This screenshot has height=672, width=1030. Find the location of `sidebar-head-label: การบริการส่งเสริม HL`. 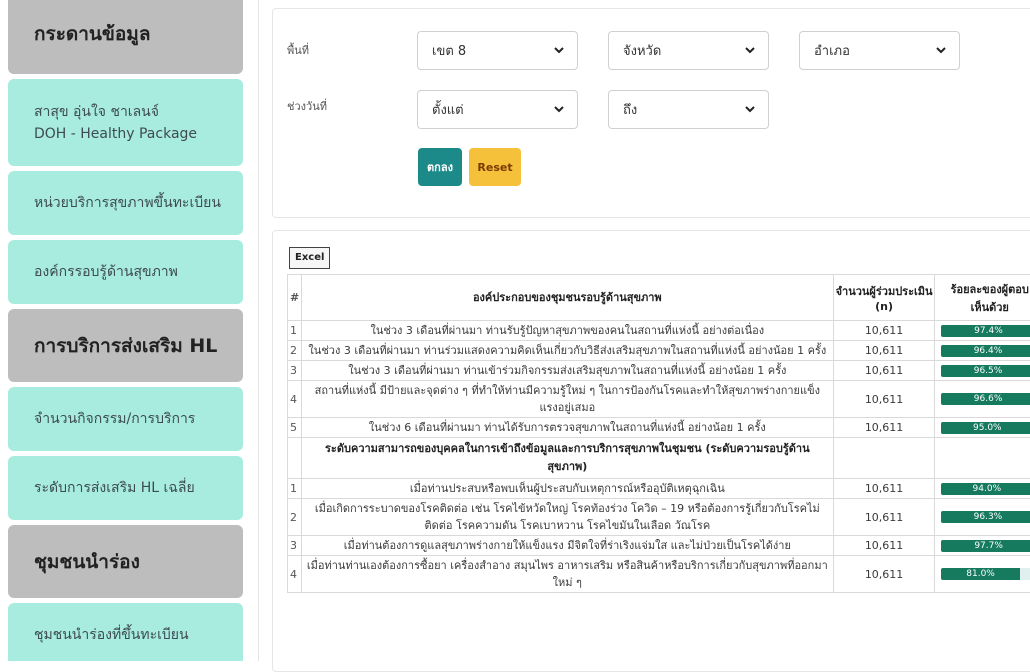

sidebar-head-label: การบริการส่งเสริม HL is located at coordinates (125, 346).